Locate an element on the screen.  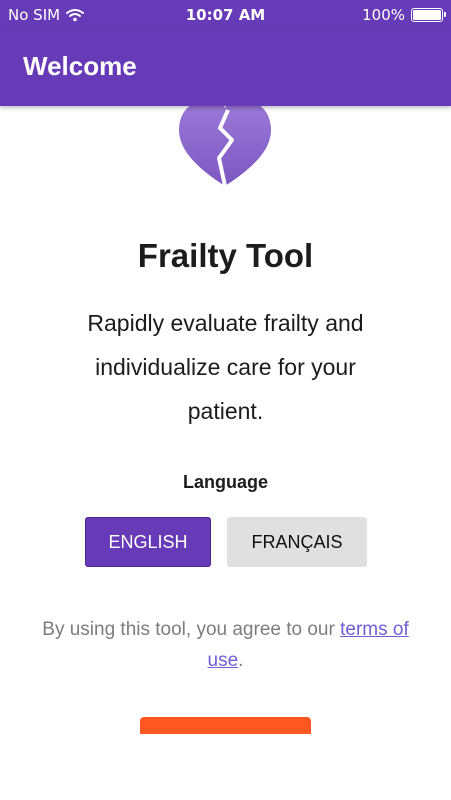
terms-suffix: . is located at coordinates (241, 660).